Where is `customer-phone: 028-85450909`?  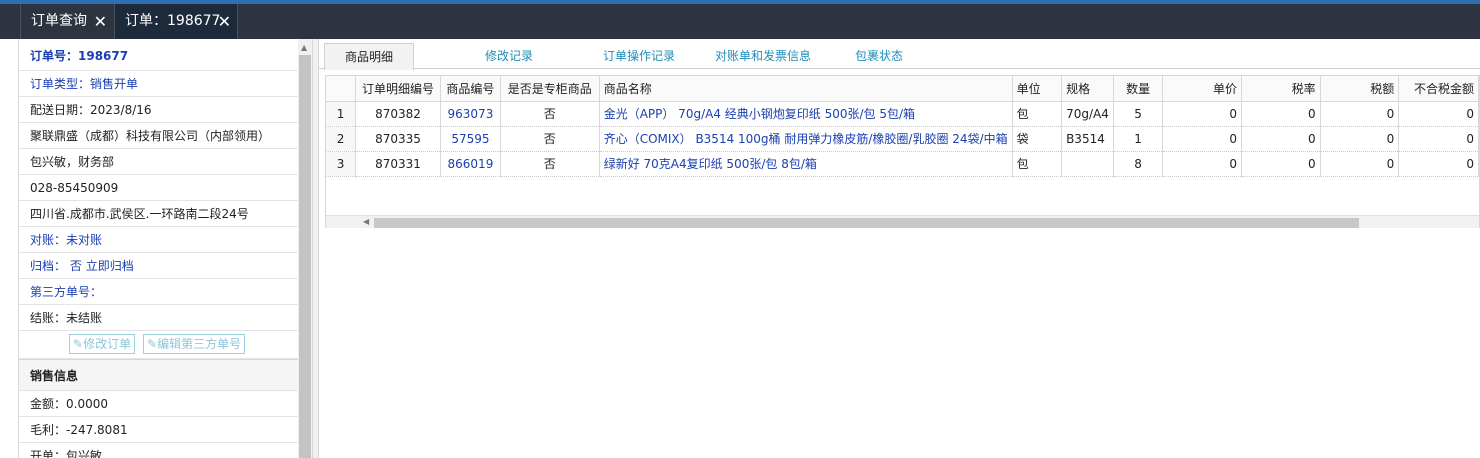 customer-phone: 028-85450909 is located at coordinates (158, 188).